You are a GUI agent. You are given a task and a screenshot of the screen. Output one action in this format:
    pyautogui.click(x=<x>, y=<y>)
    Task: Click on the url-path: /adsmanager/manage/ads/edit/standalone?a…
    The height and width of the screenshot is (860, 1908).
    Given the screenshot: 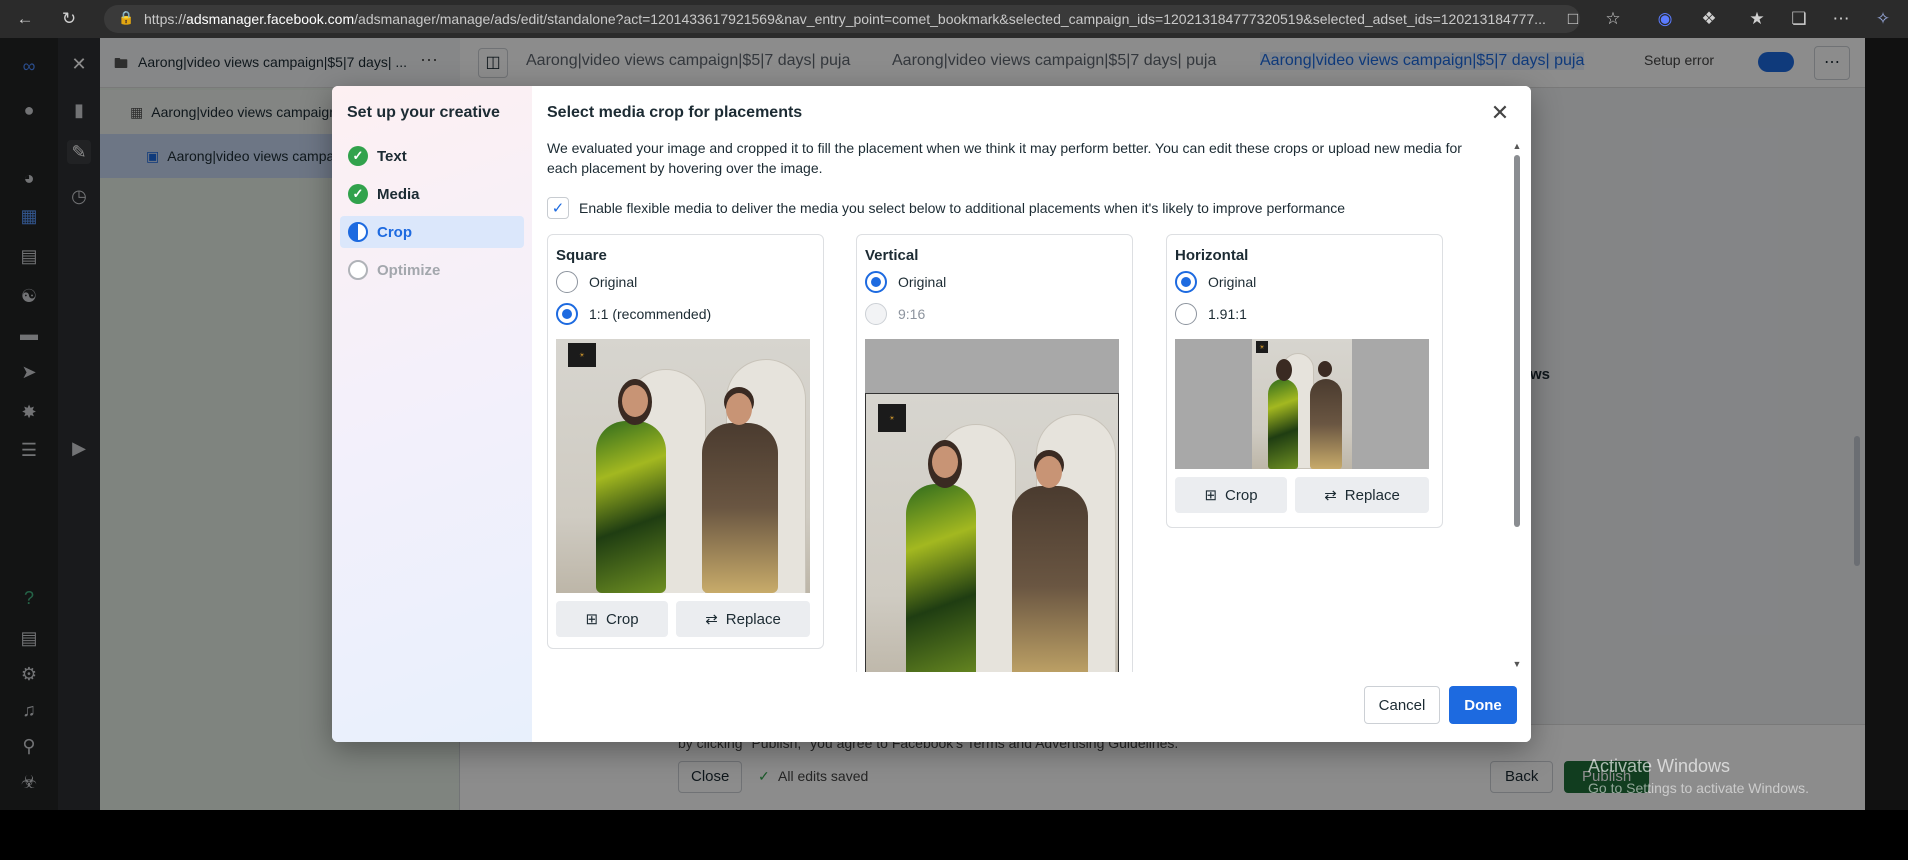 What is the action you would take?
    pyautogui.click(x=950, y=19)
    